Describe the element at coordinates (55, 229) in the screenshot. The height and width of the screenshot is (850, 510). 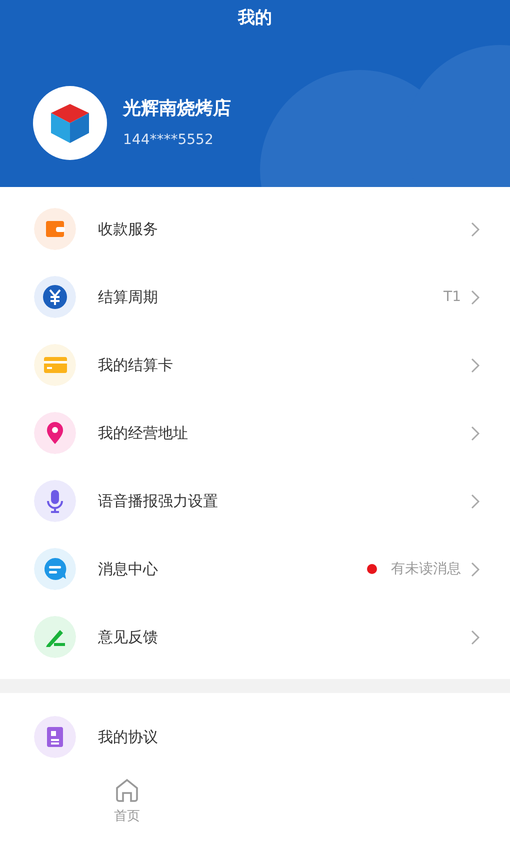
I see `wallet-icon` at that location.